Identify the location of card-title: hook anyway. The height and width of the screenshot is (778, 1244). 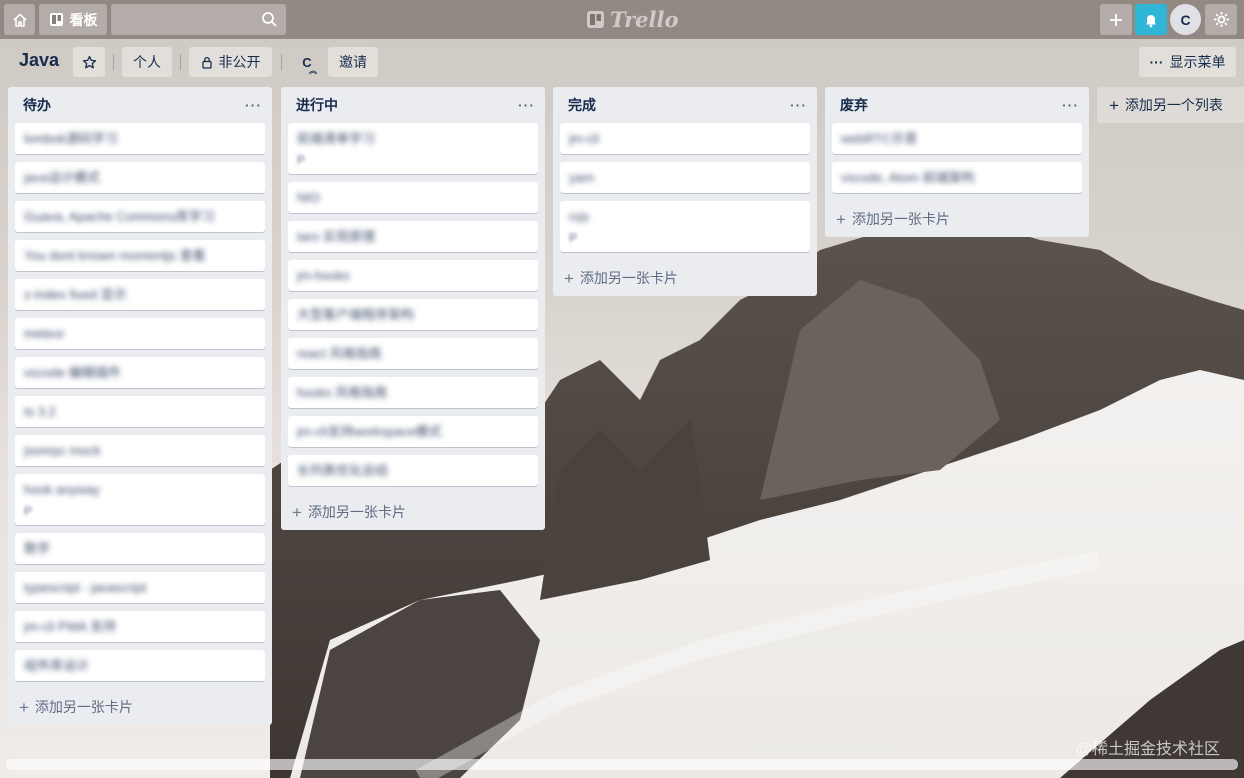
(62, 489).